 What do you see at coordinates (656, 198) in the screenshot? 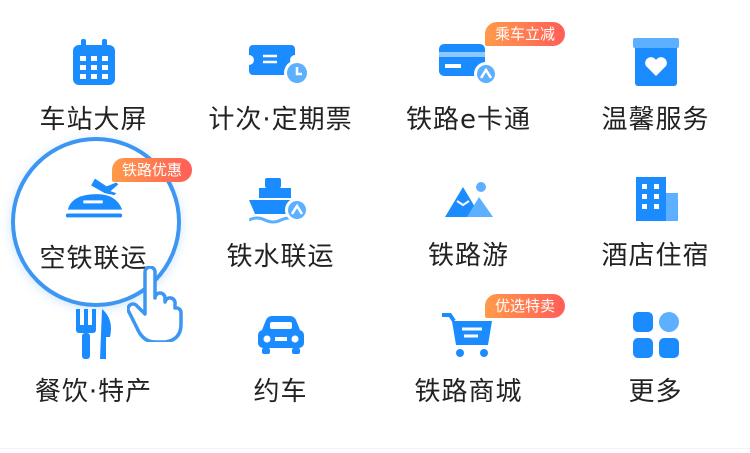
I see `hotel-icon` at bounding box center [656, 198].